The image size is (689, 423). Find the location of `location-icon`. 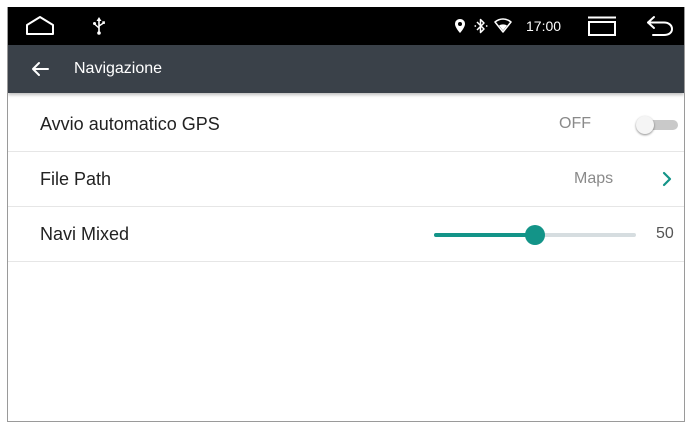

location-icon is located at coordinates (460, 26).